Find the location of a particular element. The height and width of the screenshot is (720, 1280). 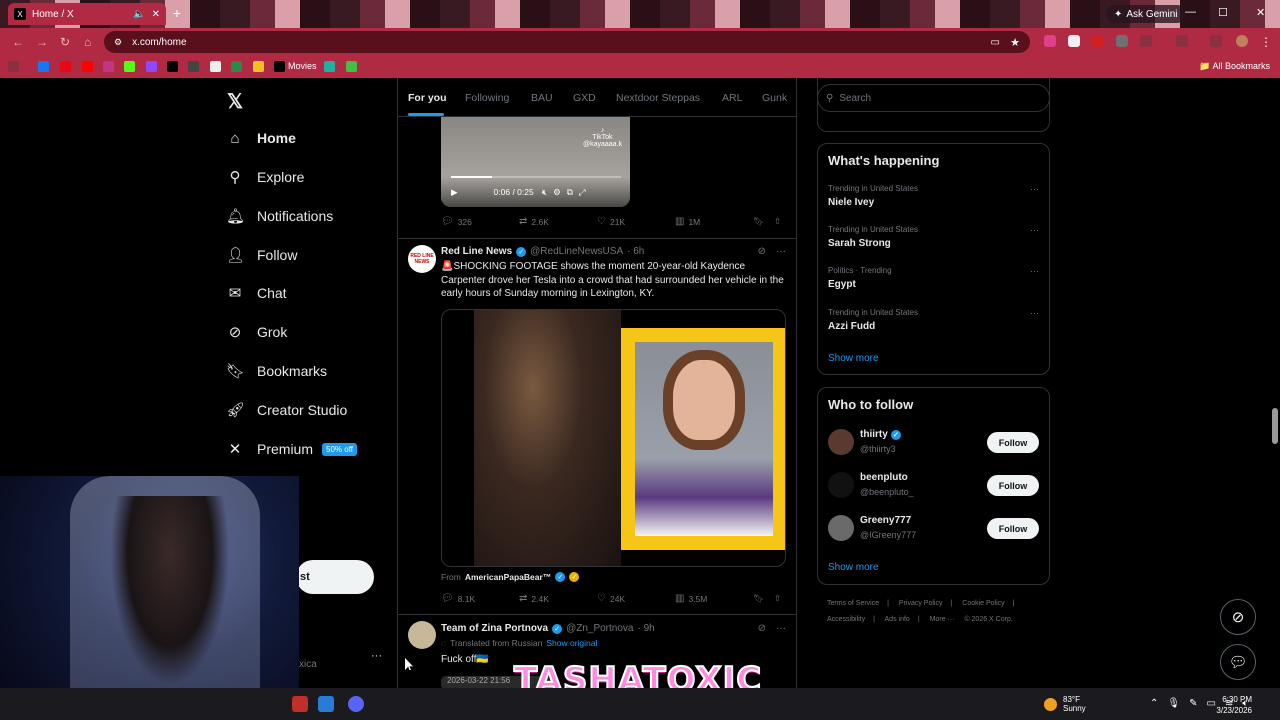

tweet2-avatar: RED LINE NEWS is located at coordinates (422, 259).